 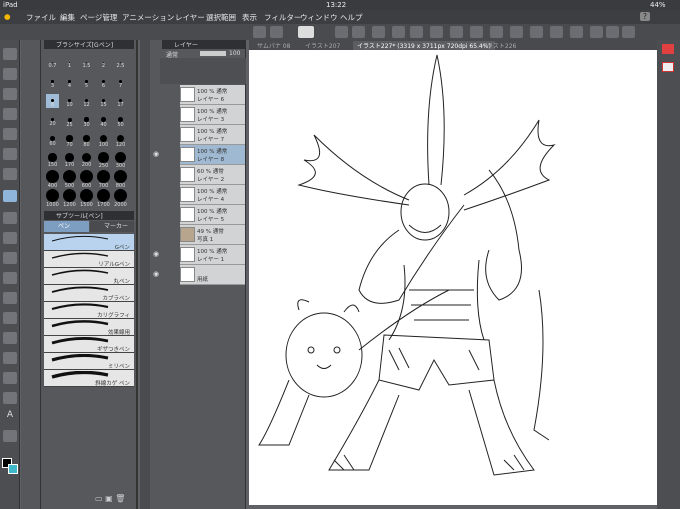 What do you see at coordinates (89, 361) in the screenshot?
I see `subtool-item: ミリペン` at bounding box center [89, 361].